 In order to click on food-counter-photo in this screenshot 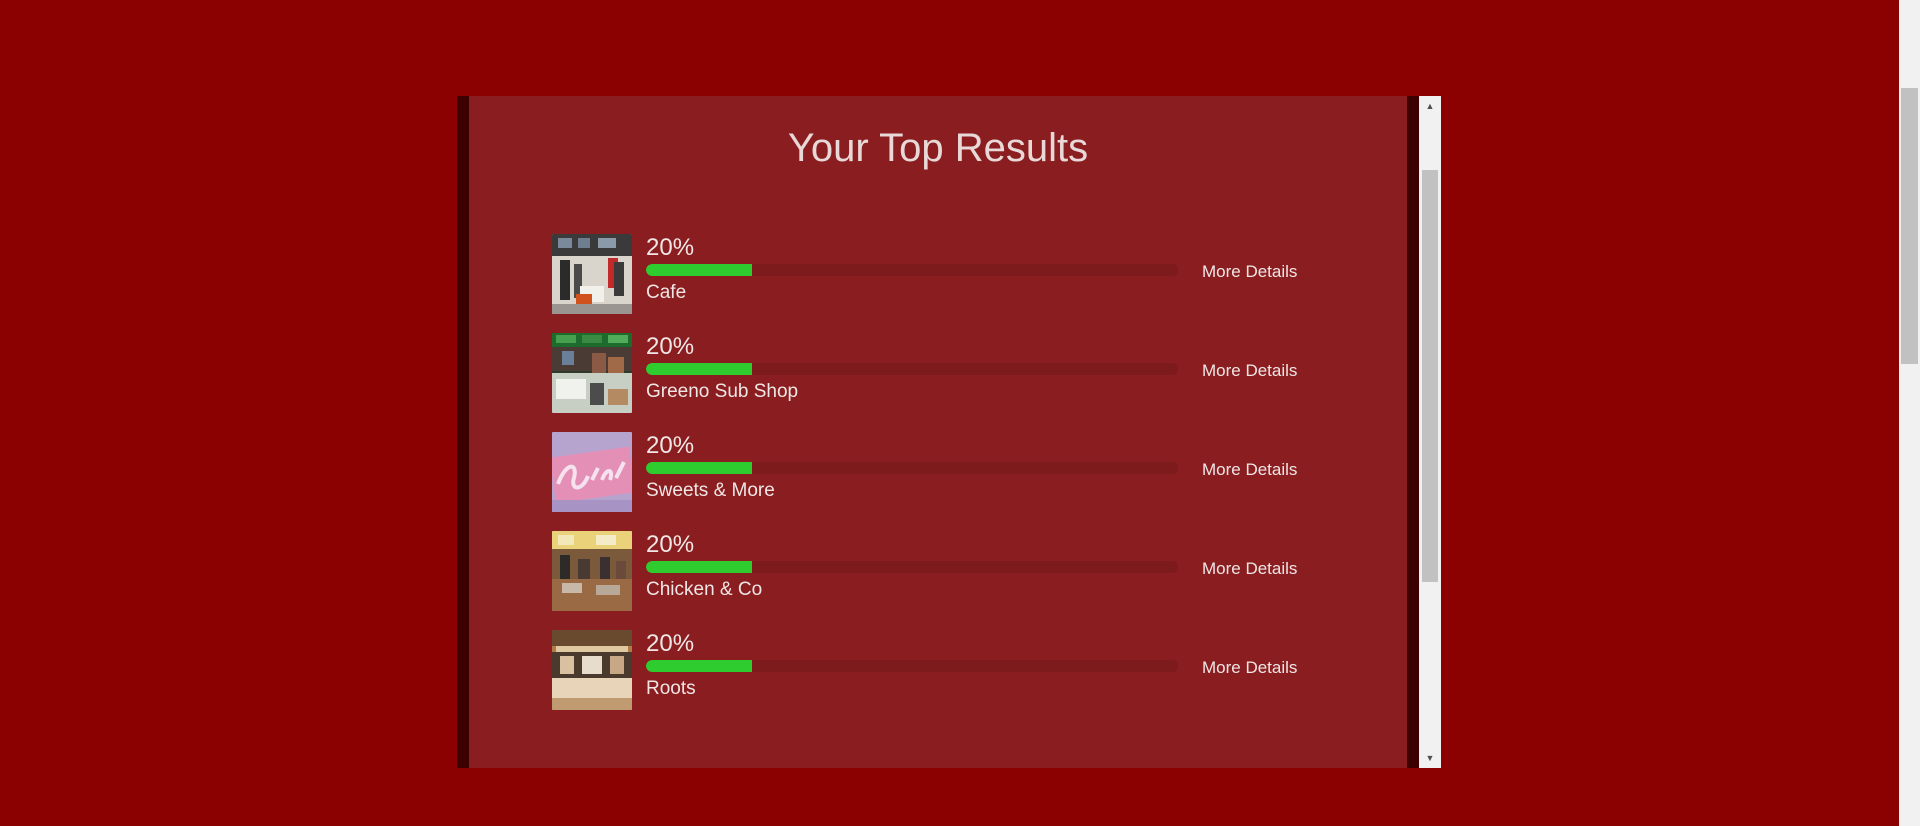, I will do `click(592, 670)`.